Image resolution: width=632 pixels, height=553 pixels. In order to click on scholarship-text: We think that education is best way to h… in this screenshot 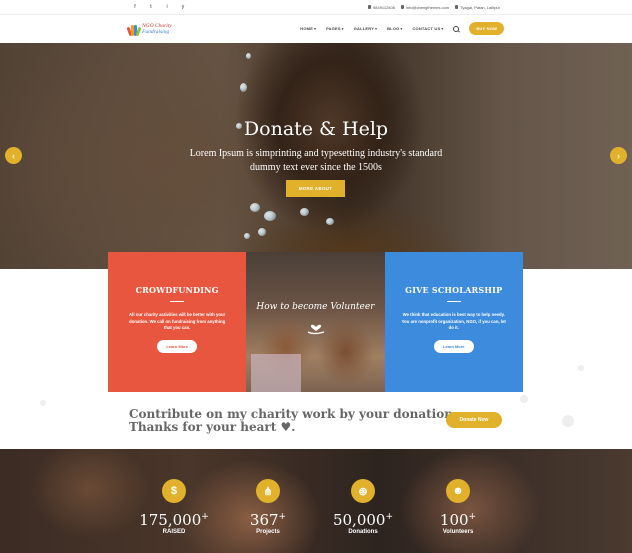, I will do `click(453, 321)`.